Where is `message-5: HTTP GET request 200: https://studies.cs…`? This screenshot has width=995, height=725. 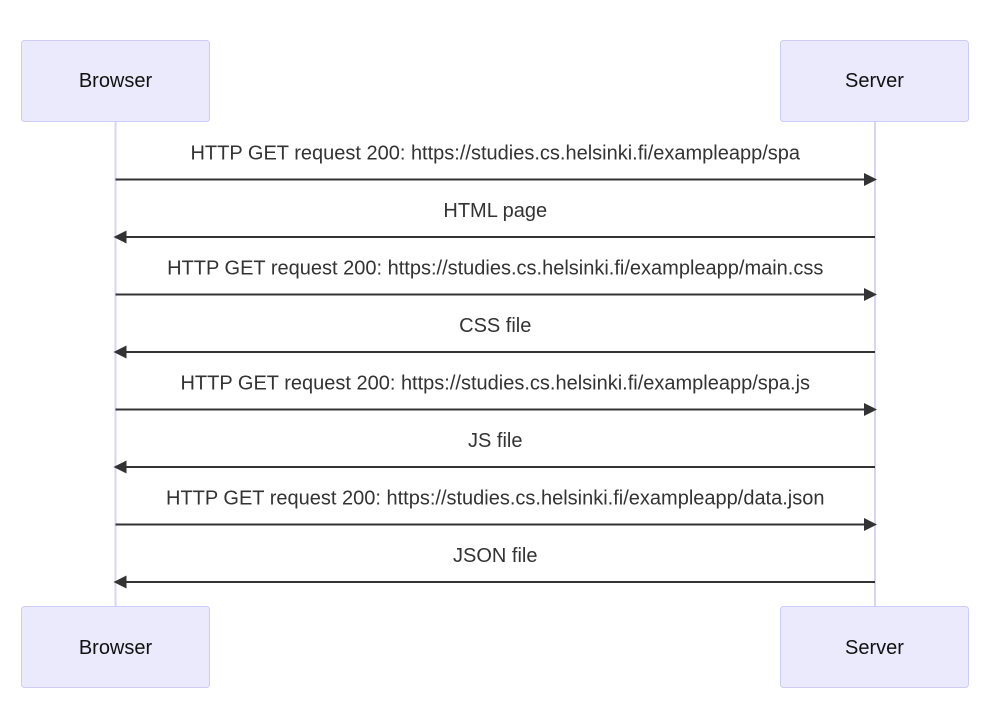 message-5: HTTP GET request 200: https://studies.cs… is located at coordinates (496, 394).